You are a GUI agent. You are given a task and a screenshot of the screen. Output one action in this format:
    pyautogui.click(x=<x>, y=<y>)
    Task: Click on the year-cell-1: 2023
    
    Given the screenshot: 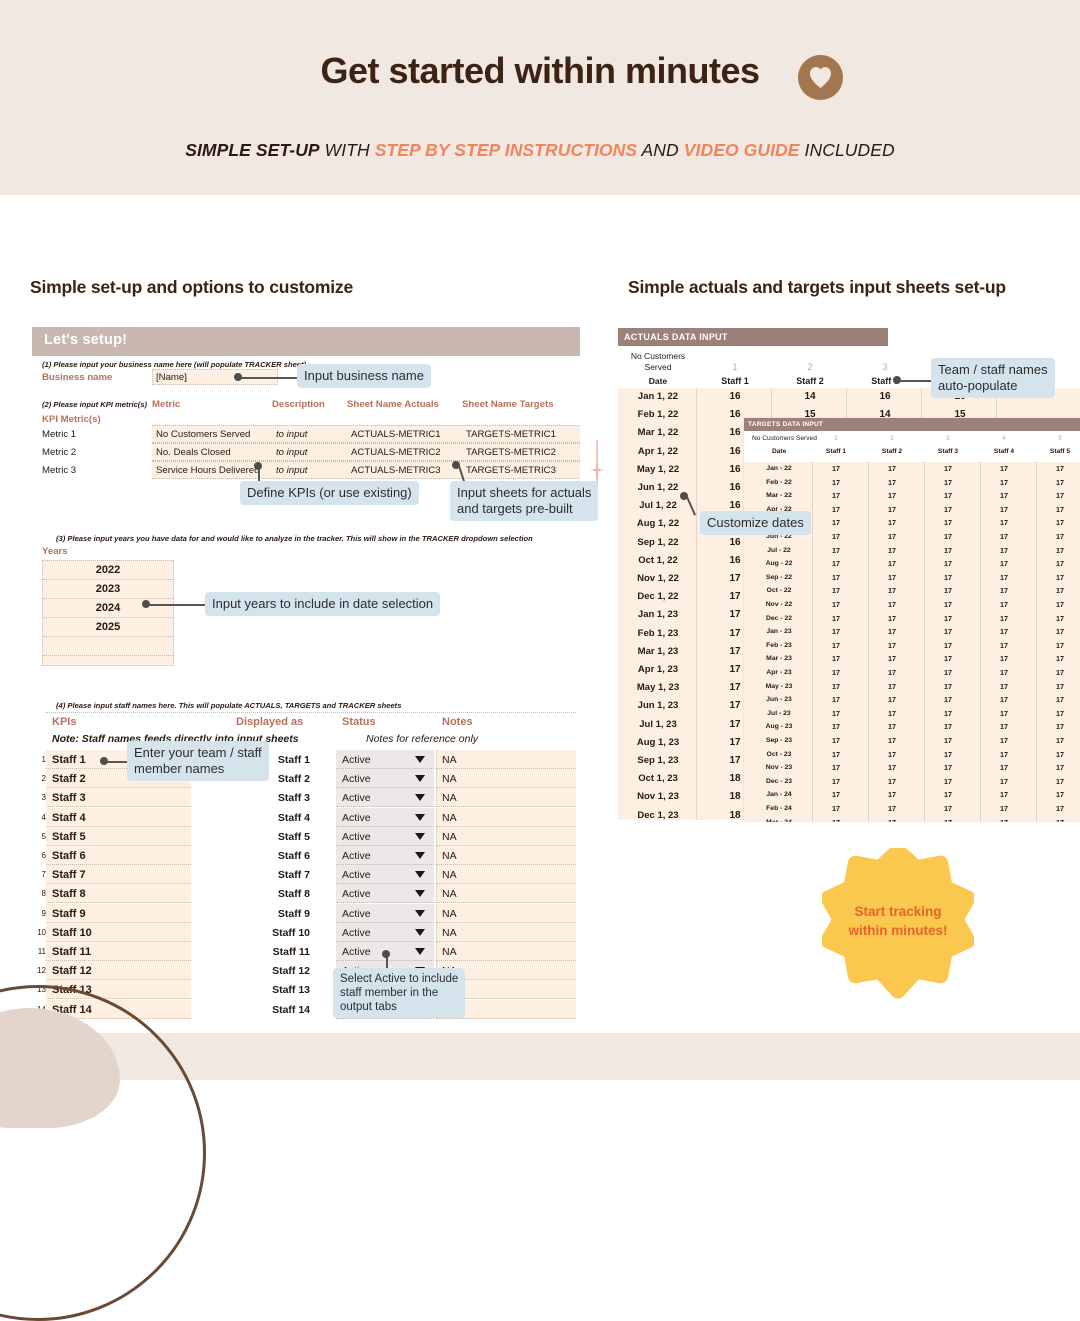 What is the action you would take?
    pyautogui.click(x=108, y=589)
    